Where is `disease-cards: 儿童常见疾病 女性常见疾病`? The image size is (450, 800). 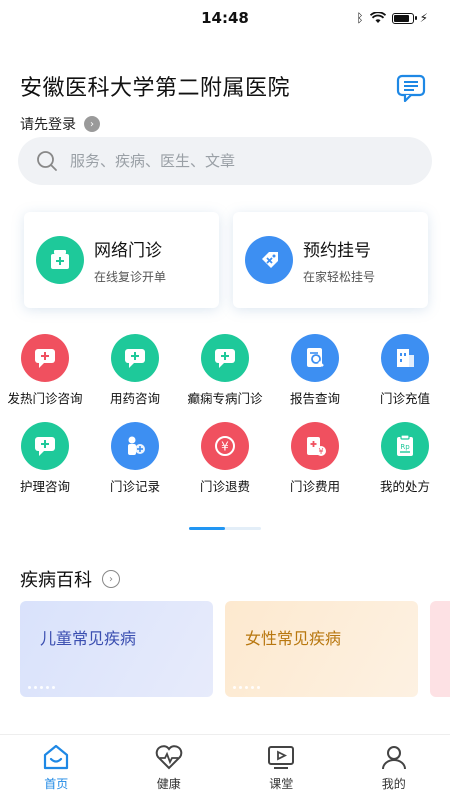
disease-cards: 儿童常见疾病 女性常见疾病 is located at coordinates (235, 649).